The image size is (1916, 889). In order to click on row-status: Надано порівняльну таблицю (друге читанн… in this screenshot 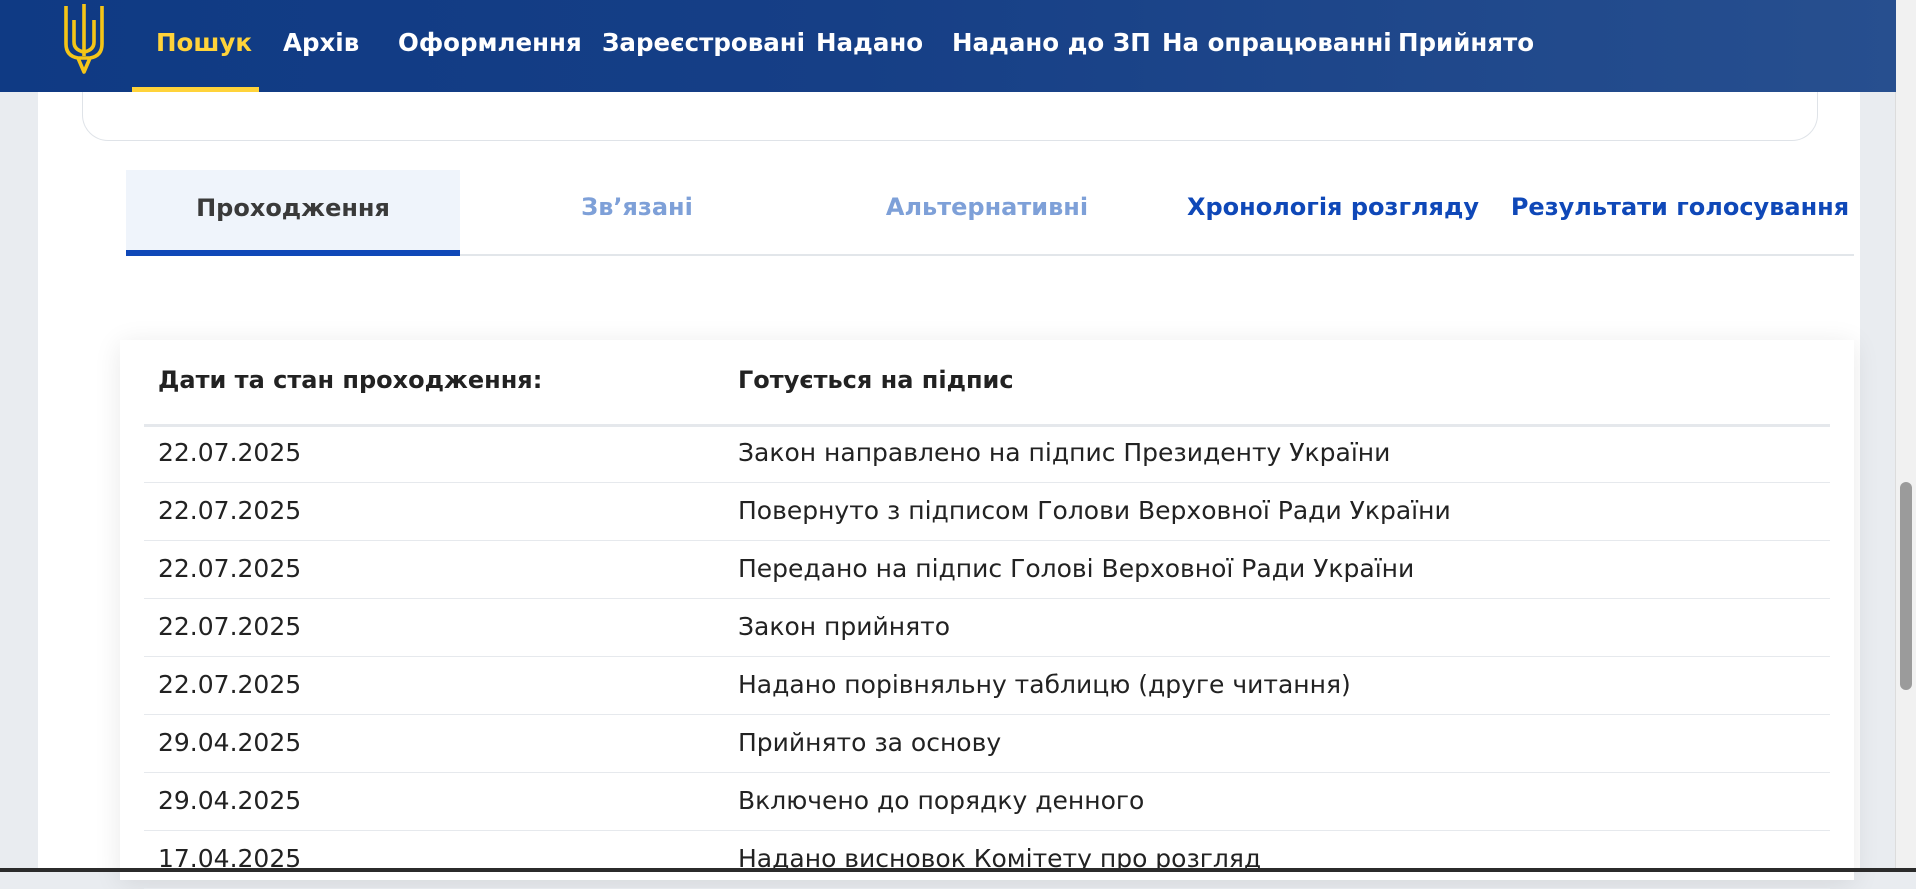, I will do `click(1044, 684)`.